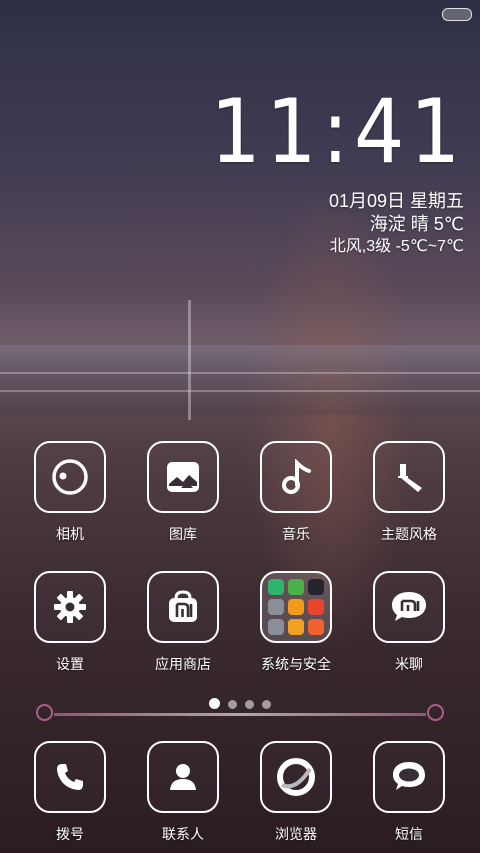 This screenshot has width=480, height=853. I want to click on camera-icon-box, so click(70, 477).